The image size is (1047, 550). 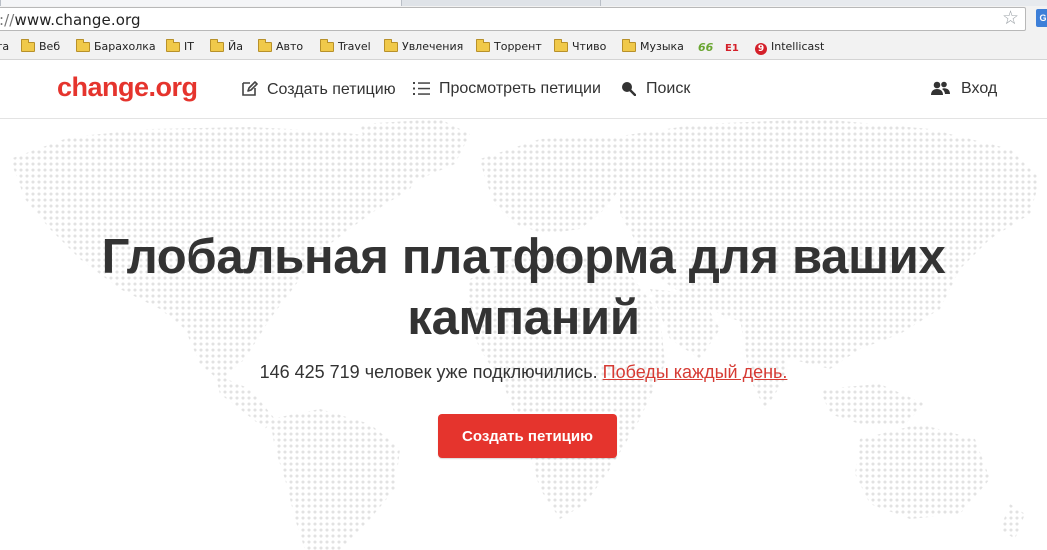 What do you see at coordinates (50, 46) in the screenshot?
I see `bookmark-label: Веб` at bounding box center [50, 46].